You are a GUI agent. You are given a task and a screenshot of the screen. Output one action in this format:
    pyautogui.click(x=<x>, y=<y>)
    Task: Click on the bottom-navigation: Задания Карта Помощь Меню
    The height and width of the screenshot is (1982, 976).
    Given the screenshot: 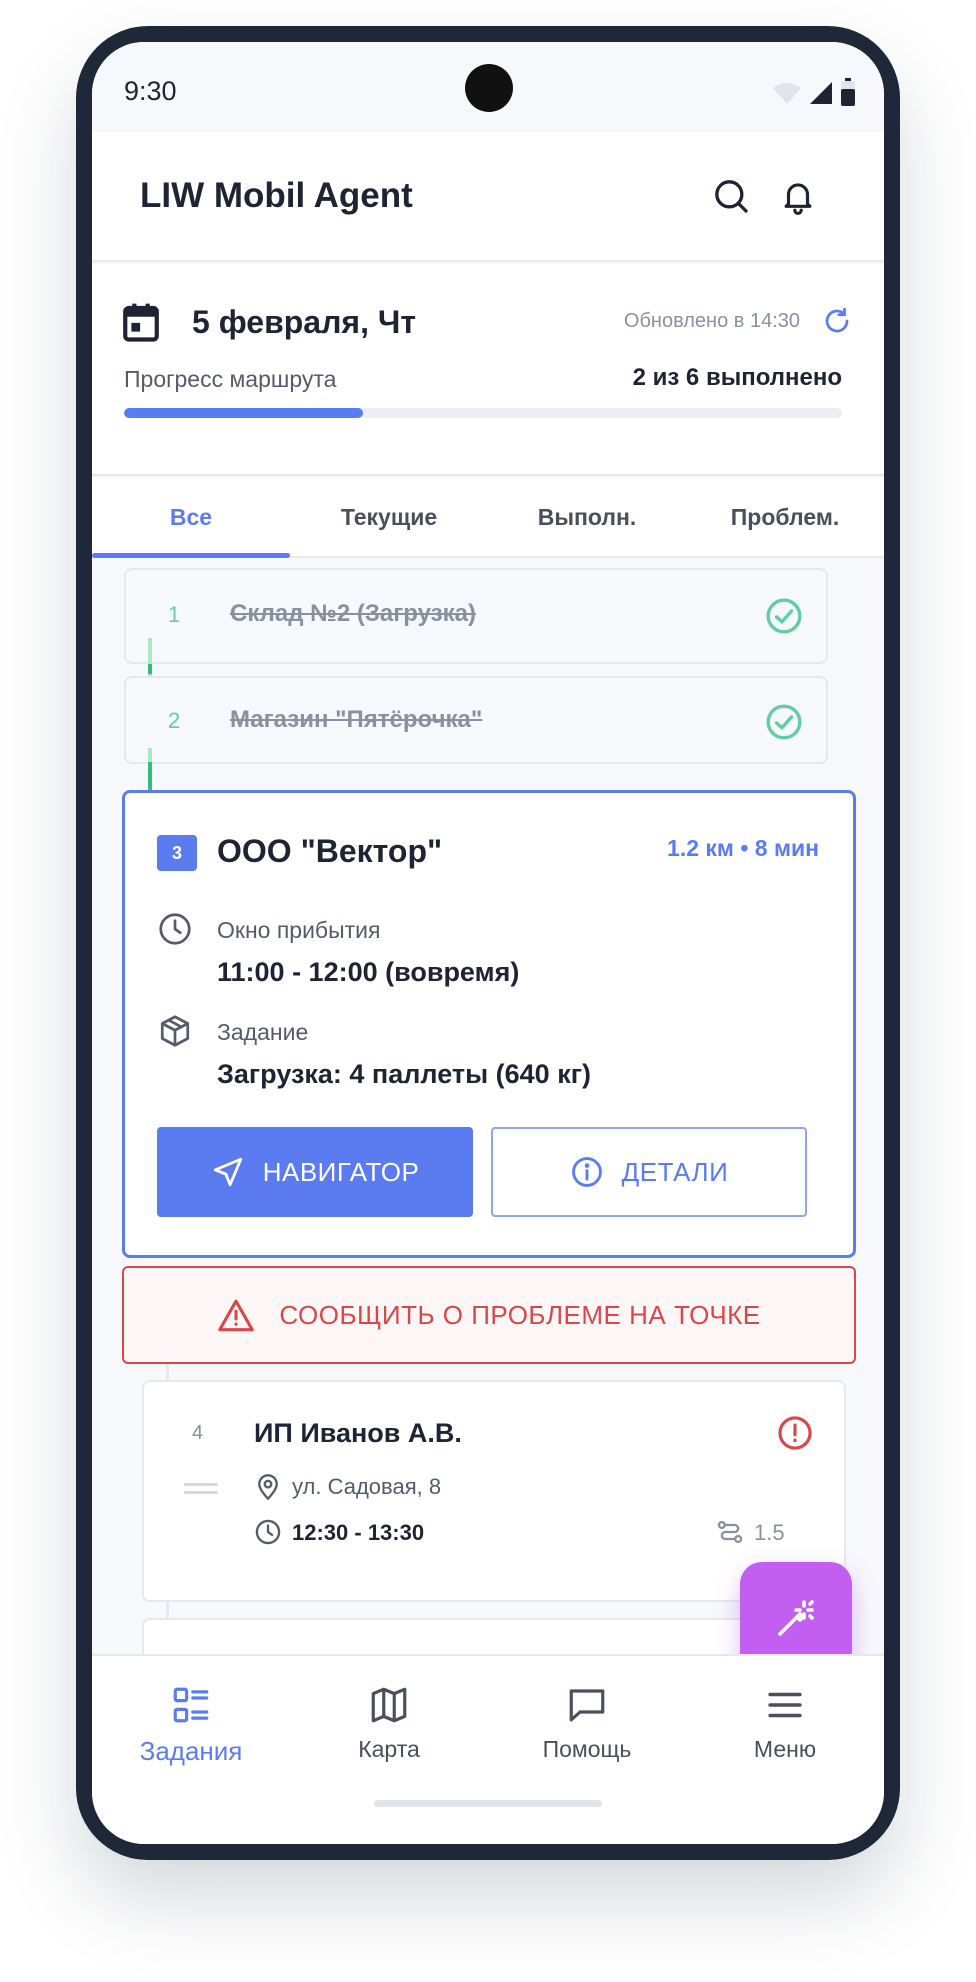 What is the action you would take?
    pyautogui.click(x=488, y=1749)
    